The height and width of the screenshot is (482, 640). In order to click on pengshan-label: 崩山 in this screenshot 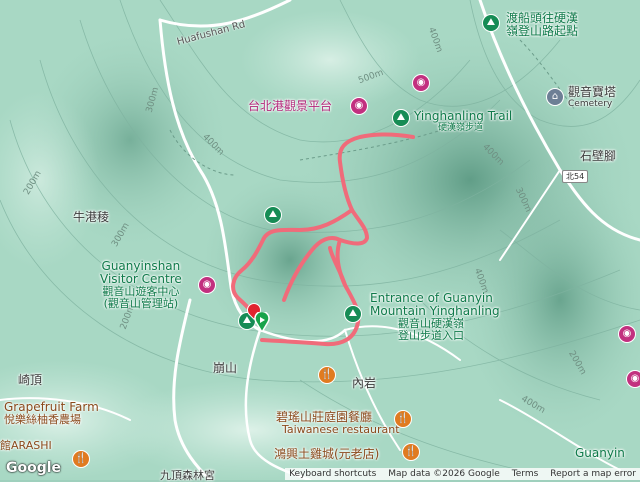, I will do `click(225, 368)`.